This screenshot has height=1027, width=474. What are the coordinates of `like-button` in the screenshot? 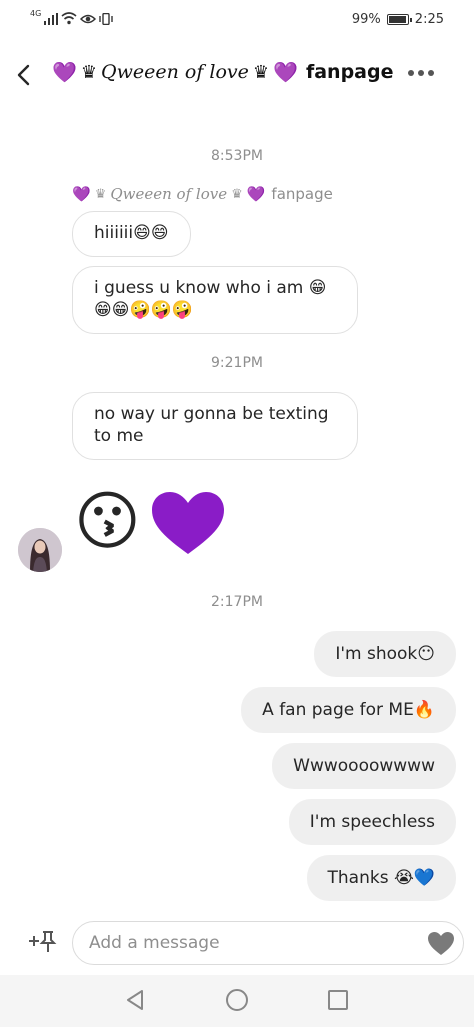 It's located at (441, 944).